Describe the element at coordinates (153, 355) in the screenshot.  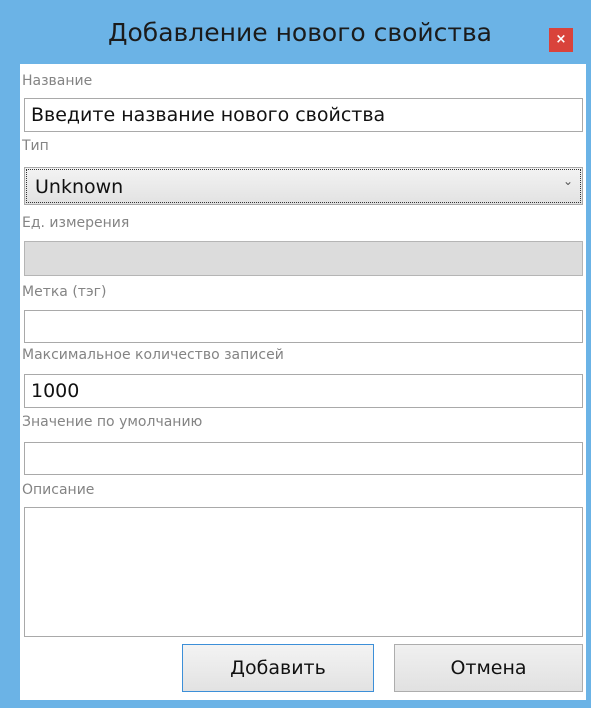
I see `max-records-label: Максимальное количество записей` at that location.